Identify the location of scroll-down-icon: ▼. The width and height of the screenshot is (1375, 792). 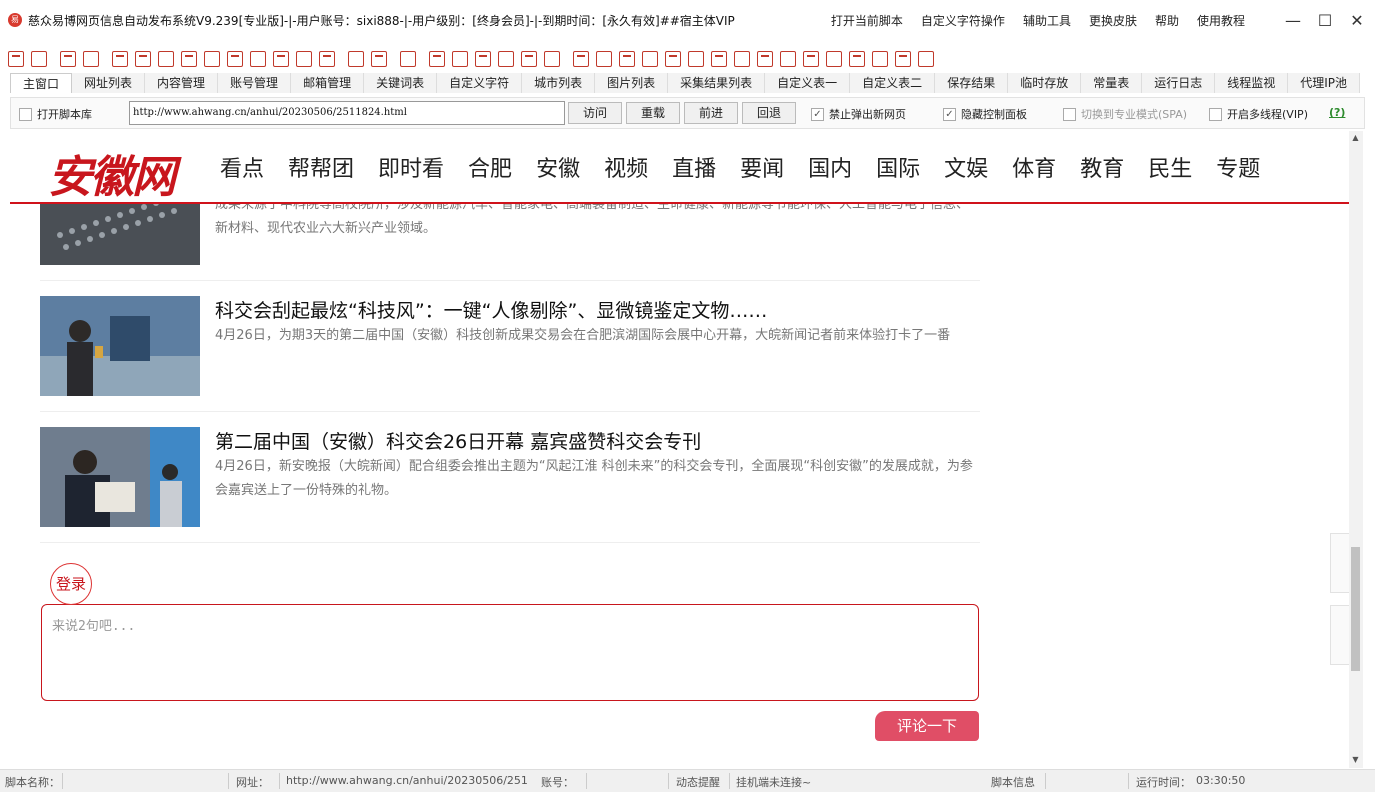
(1355, 760).